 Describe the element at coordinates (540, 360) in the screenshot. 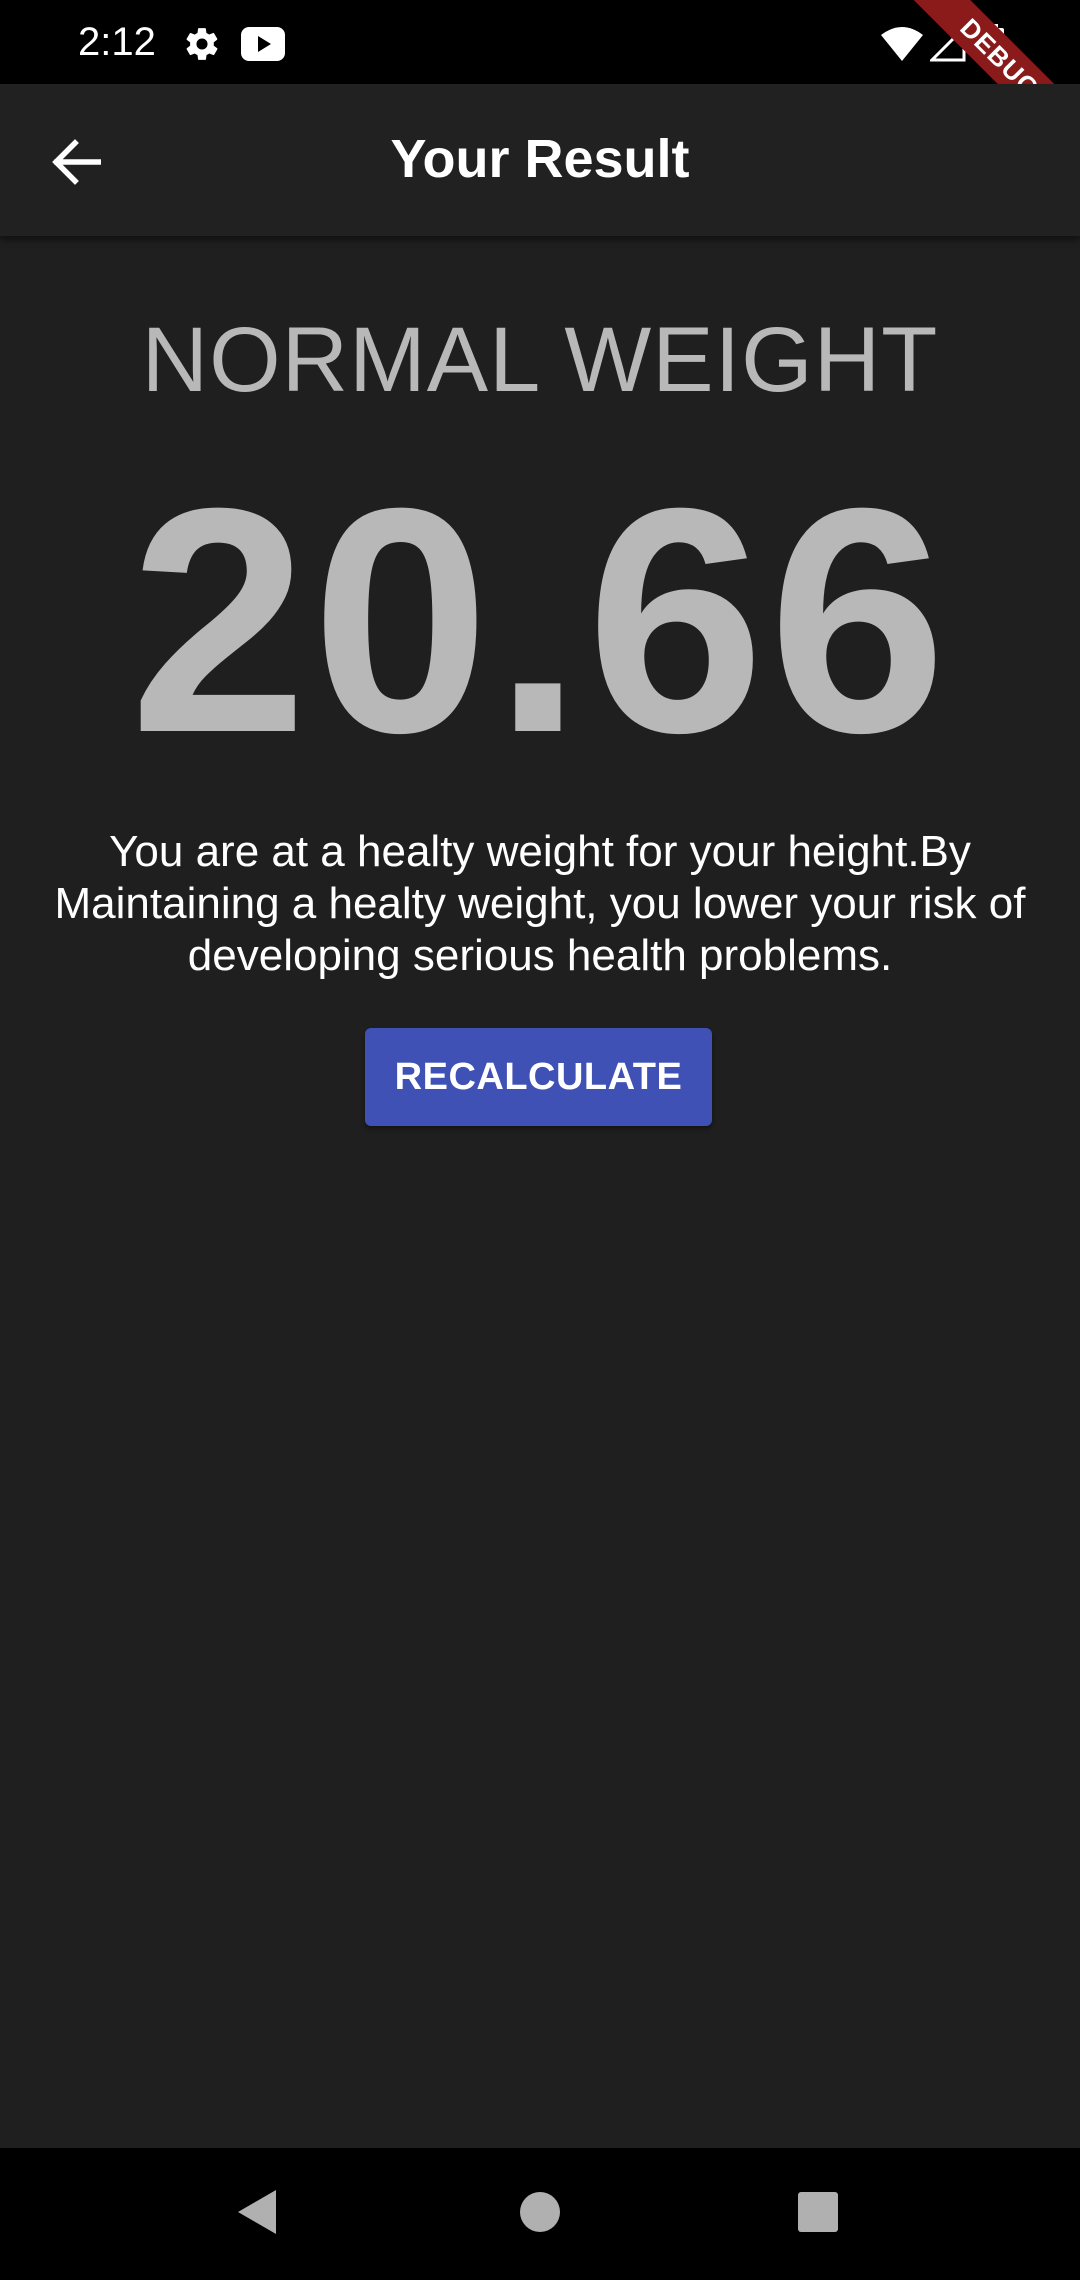

I see `result-category: NORMAL WEIGHT` at that location.